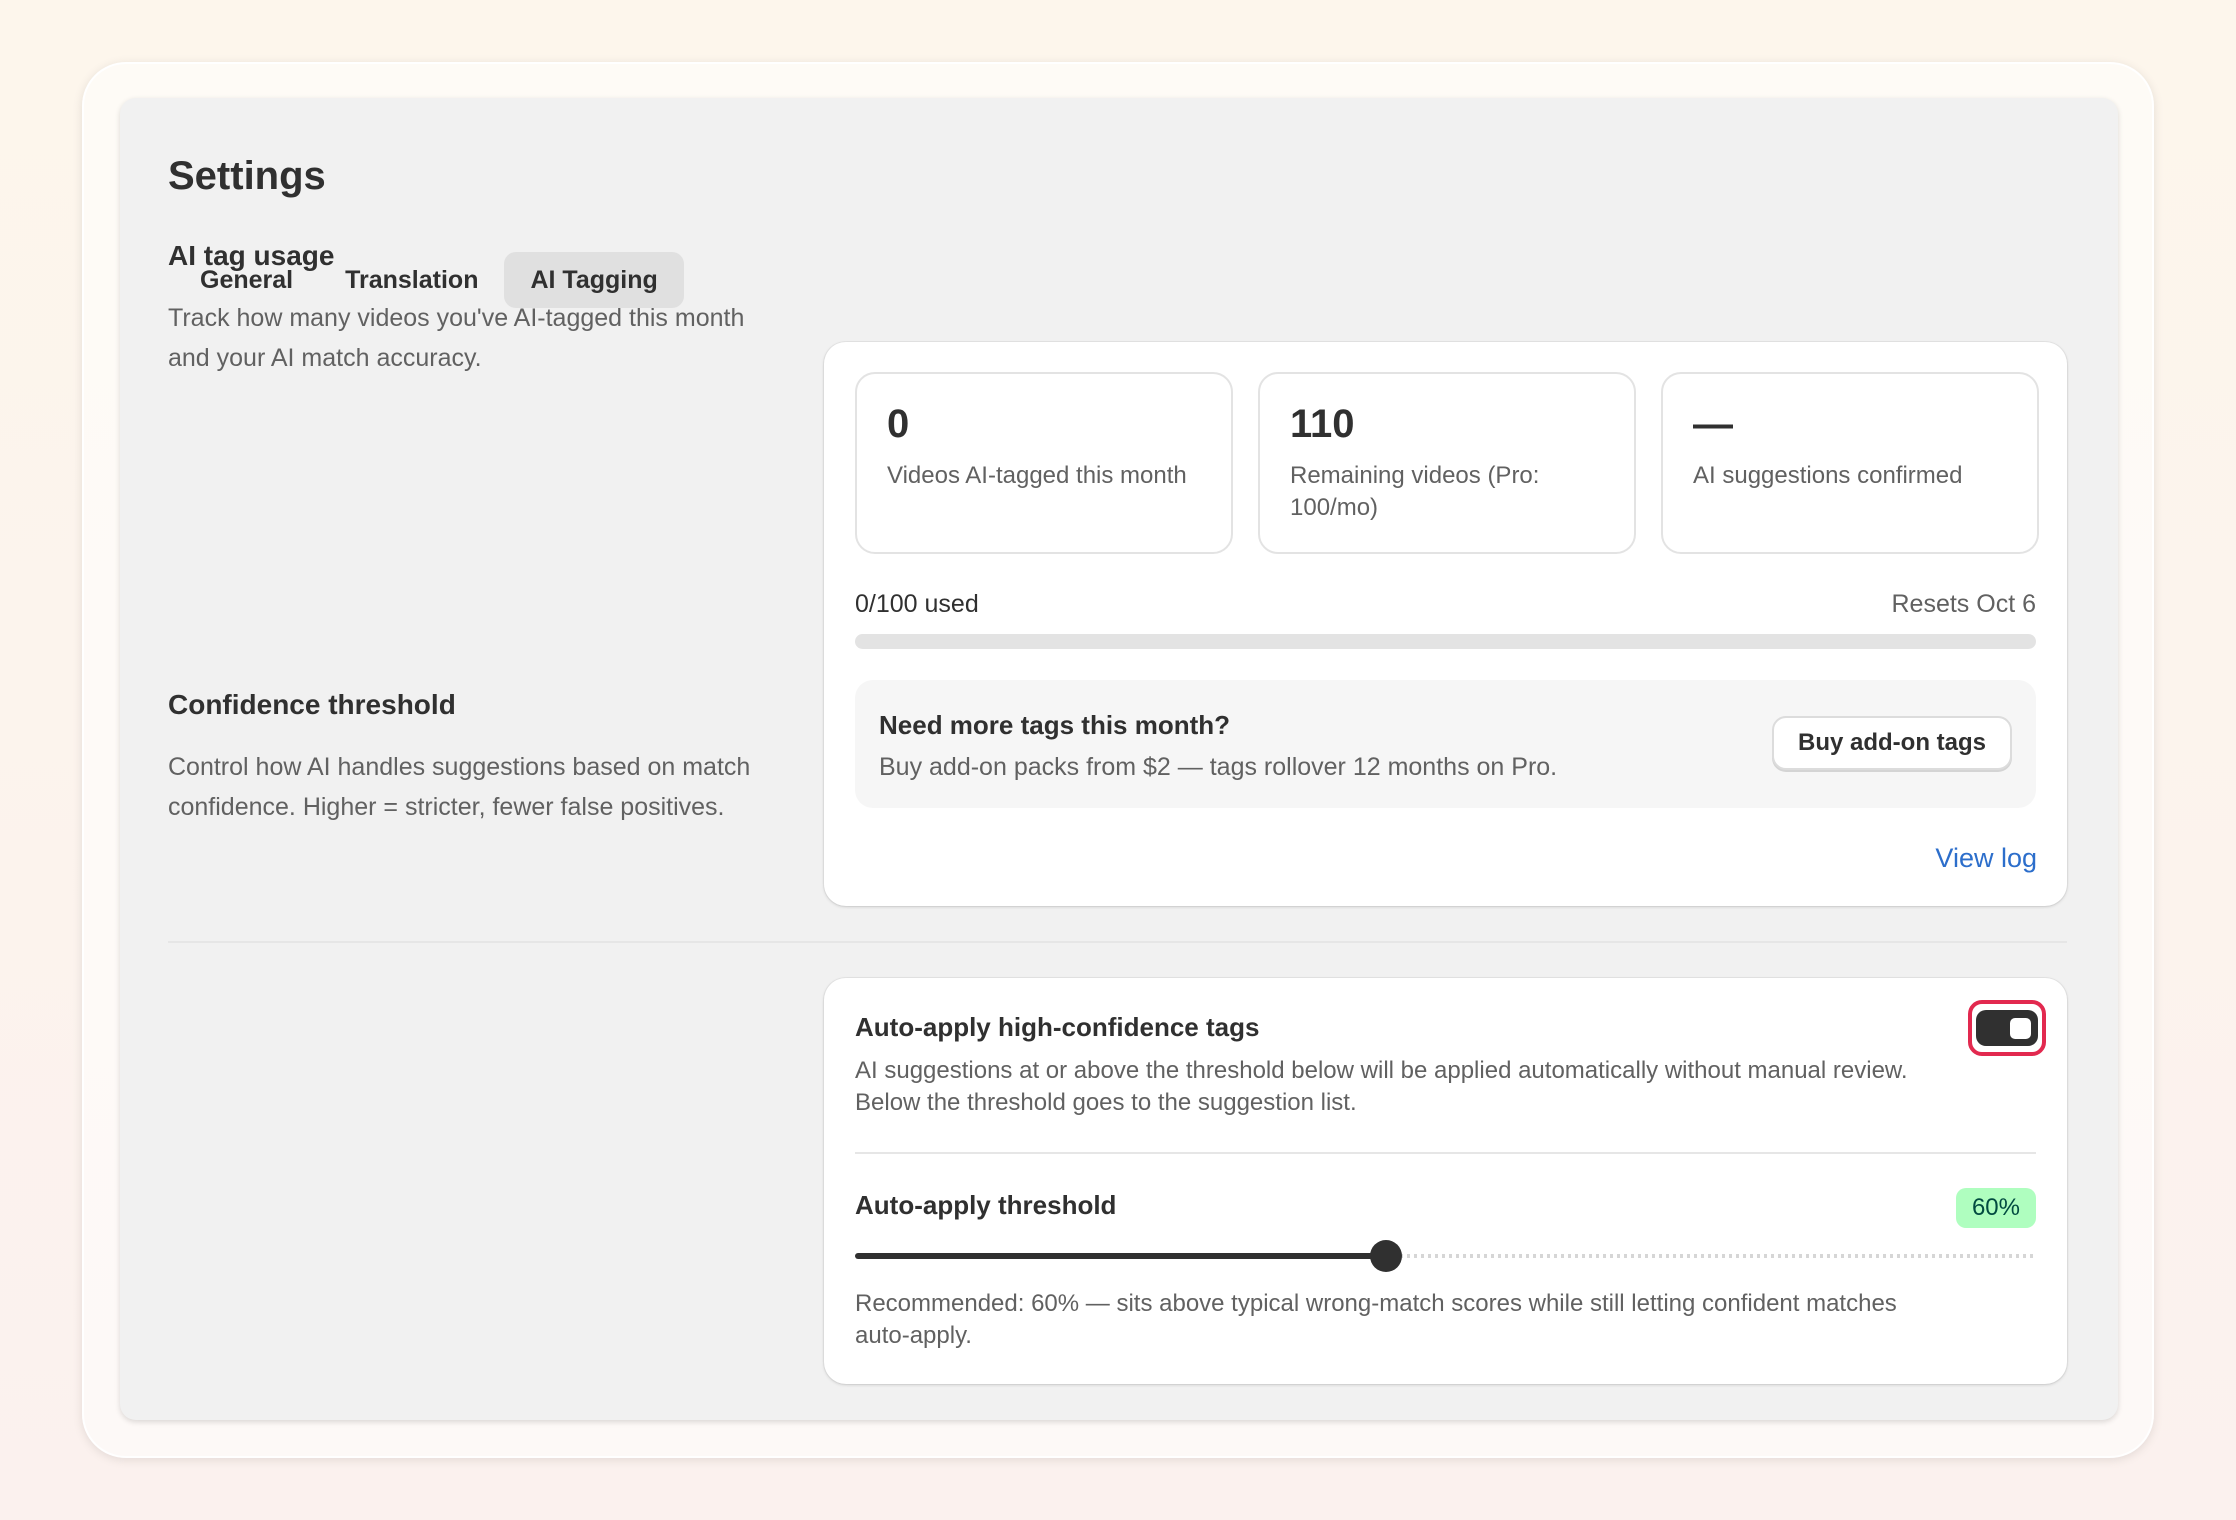 This screenshot has height=1520, width=2236. I want to click on auto-apply-toggle-focus-ring, so click(2007, 1028).